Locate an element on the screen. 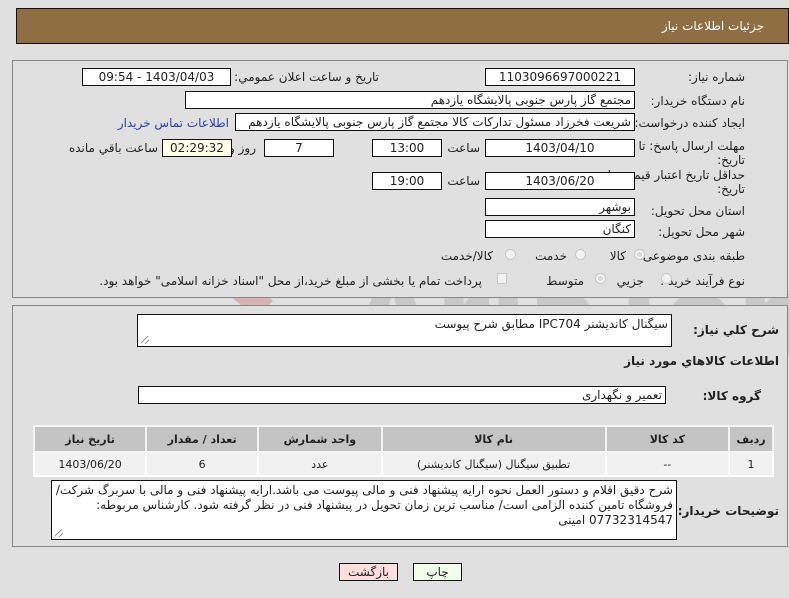  cell-quantity: 6 is located at coordinates (202, 464).